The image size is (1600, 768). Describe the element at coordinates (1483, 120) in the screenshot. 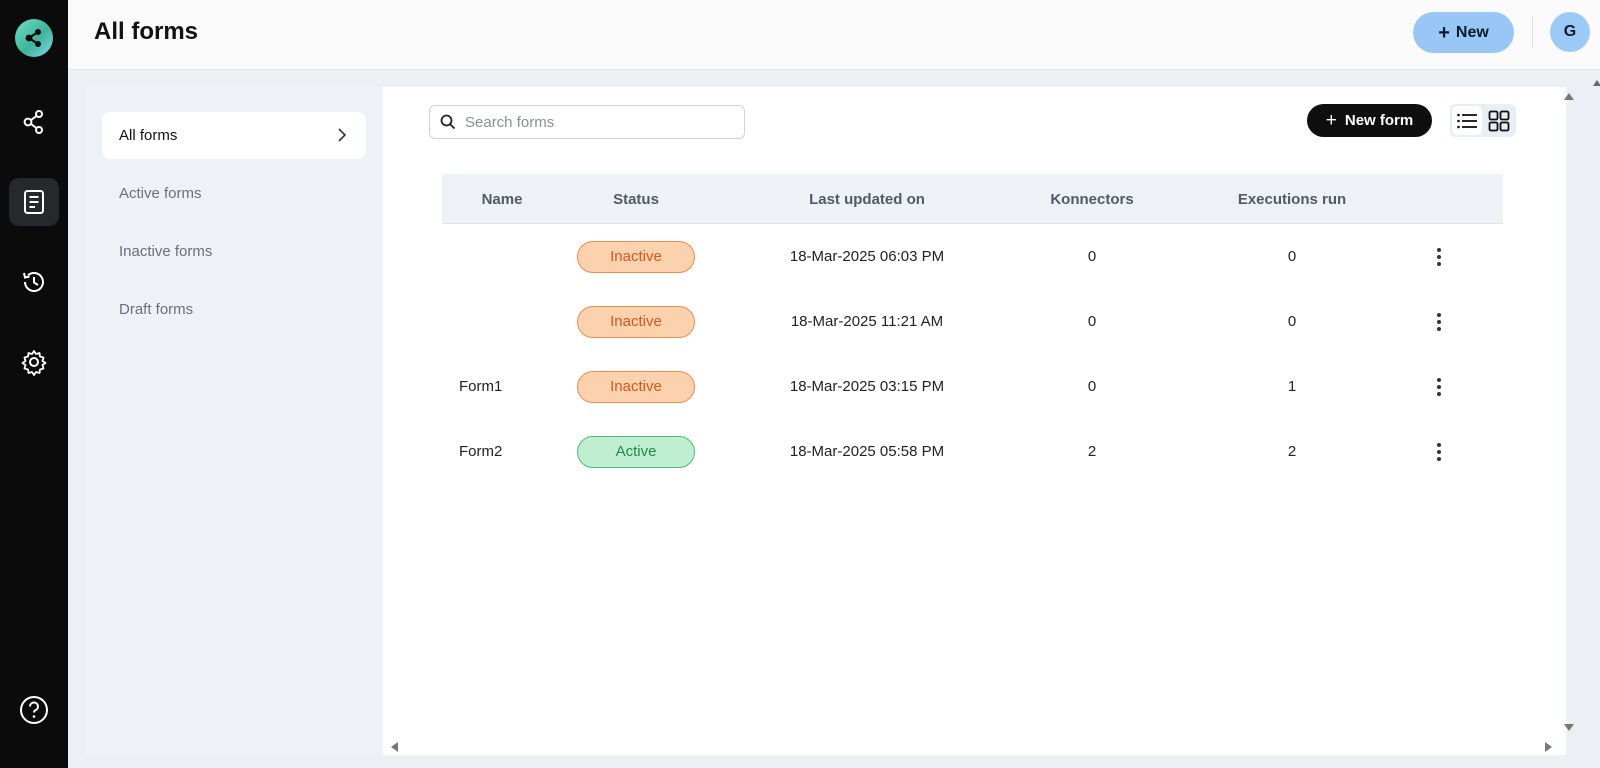

I see `view-toggle` at that location.